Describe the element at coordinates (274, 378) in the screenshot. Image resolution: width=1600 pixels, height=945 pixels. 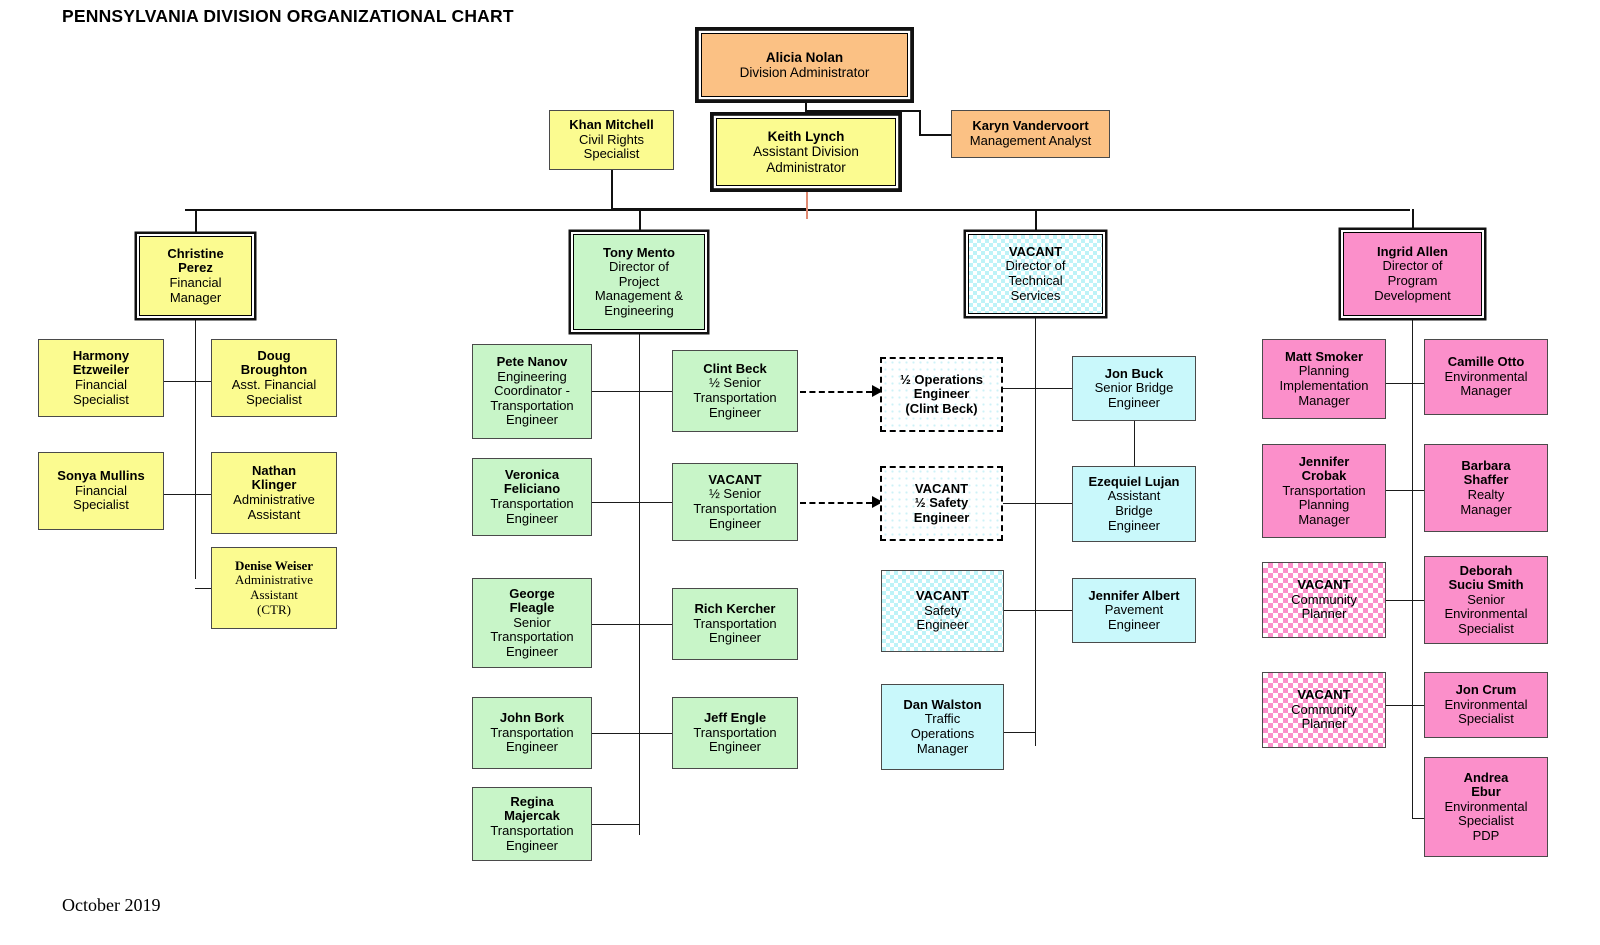
I see `node-asst-financial-specialist: Doug Broughton Asst. Financial Specialist` at that location.